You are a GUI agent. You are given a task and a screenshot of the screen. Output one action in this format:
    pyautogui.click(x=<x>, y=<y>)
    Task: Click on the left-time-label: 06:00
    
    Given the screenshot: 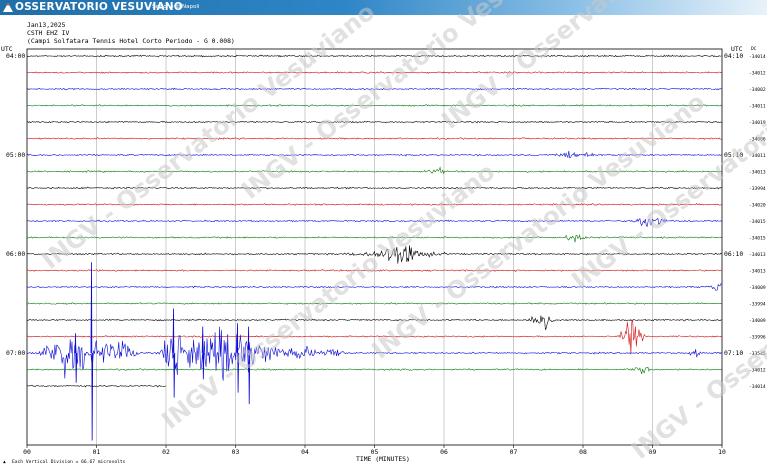 What is the action you would take?
    pyautogui.click(x=15, y=254)
    